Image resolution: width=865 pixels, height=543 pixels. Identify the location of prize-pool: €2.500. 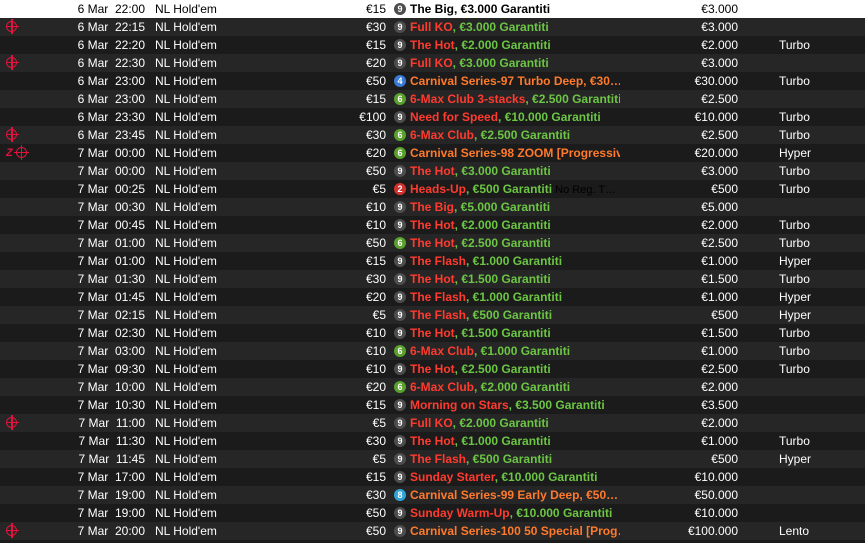
(719, 369).